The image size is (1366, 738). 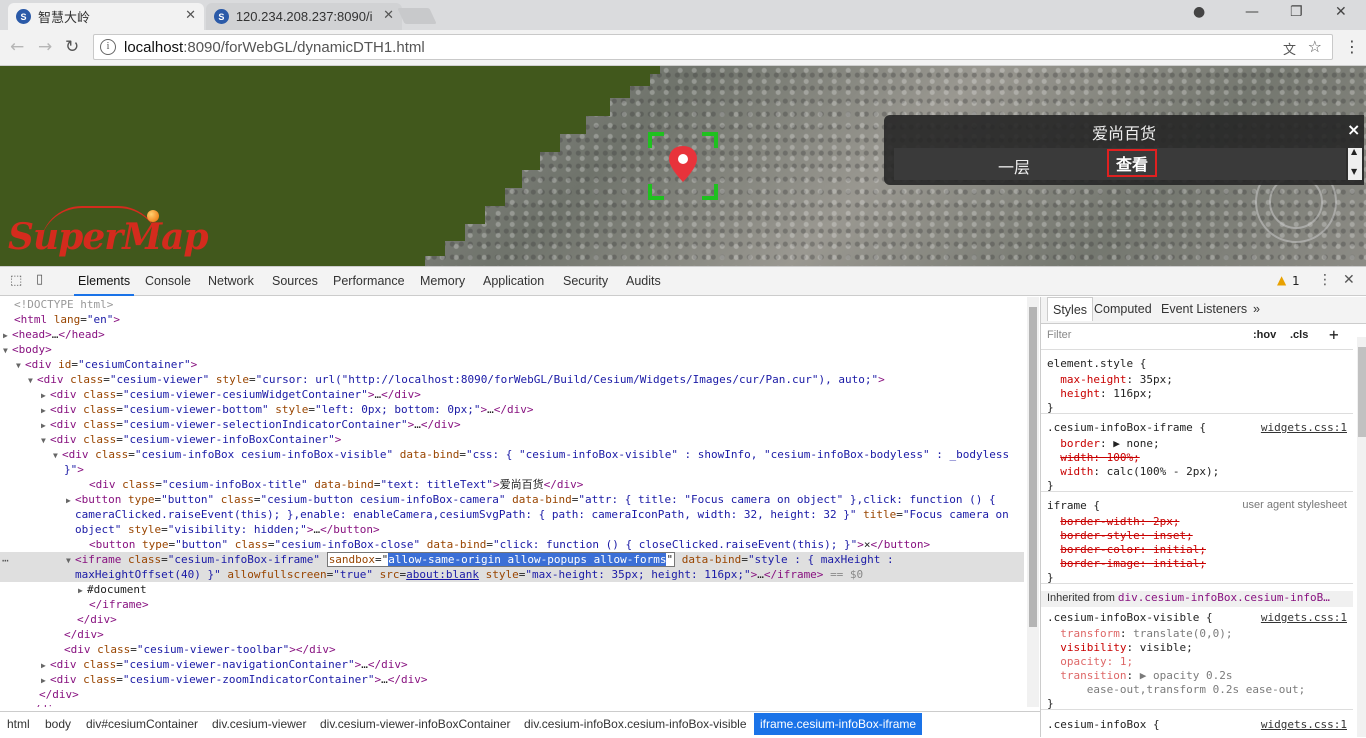 I want to click on hov-toggle: :hov, so click(x=1264, y=335).